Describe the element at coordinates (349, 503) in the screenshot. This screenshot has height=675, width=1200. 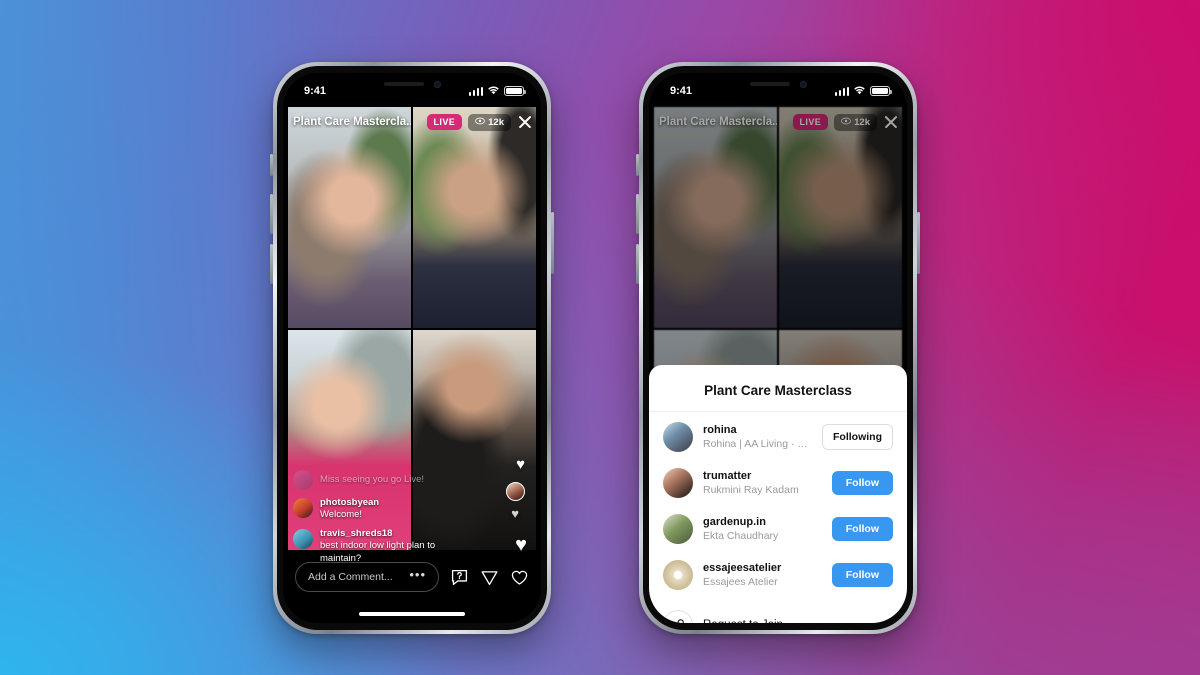
I see `comment-username: photosbyean` at that location.